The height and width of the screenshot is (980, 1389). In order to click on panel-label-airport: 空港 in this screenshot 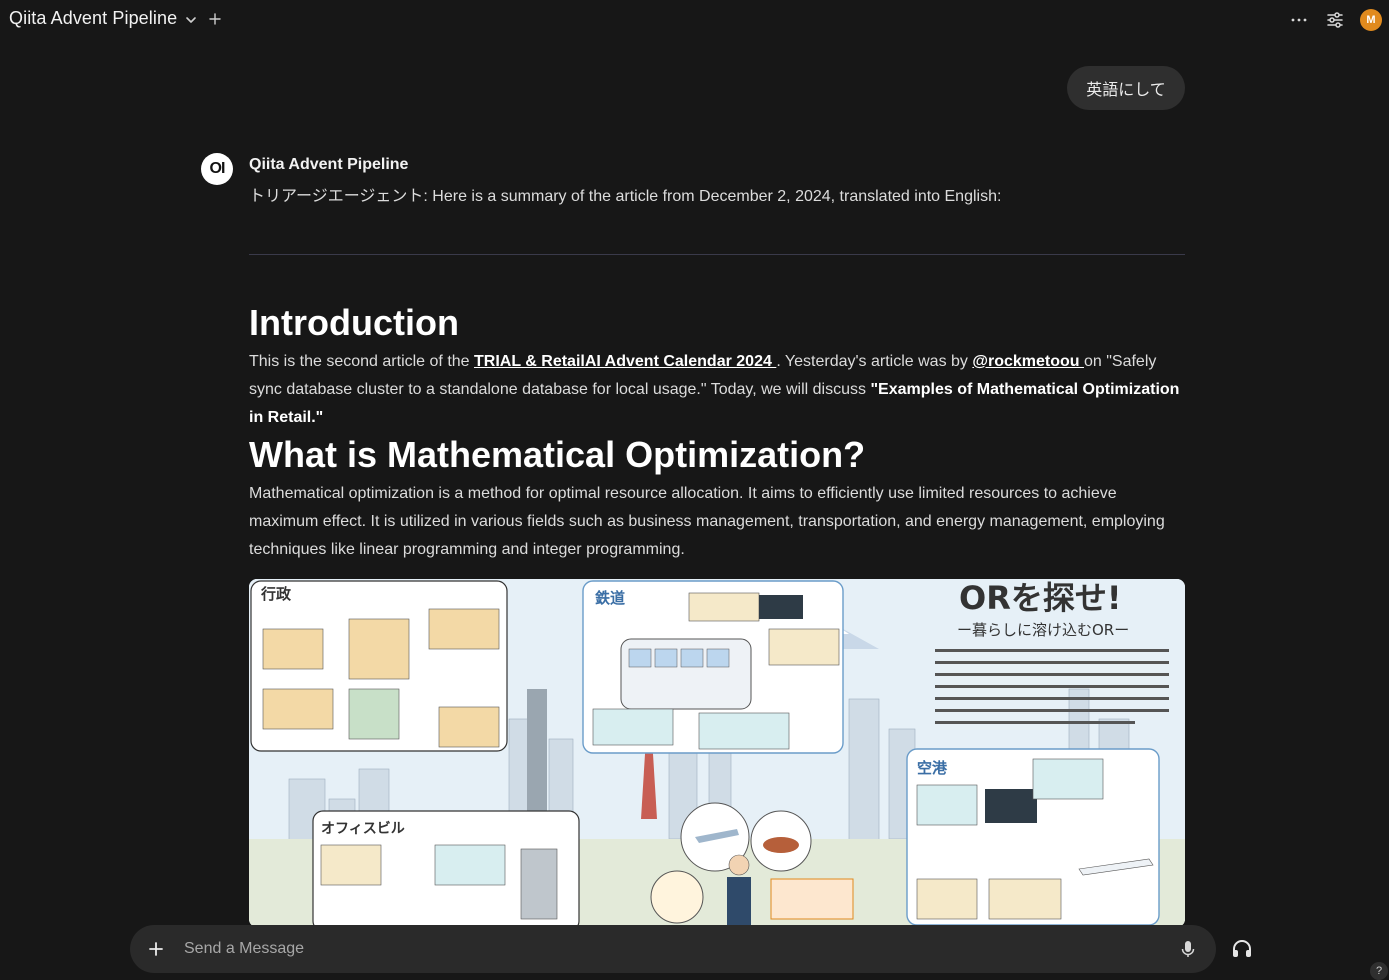, I will do `click(932, 768)`.